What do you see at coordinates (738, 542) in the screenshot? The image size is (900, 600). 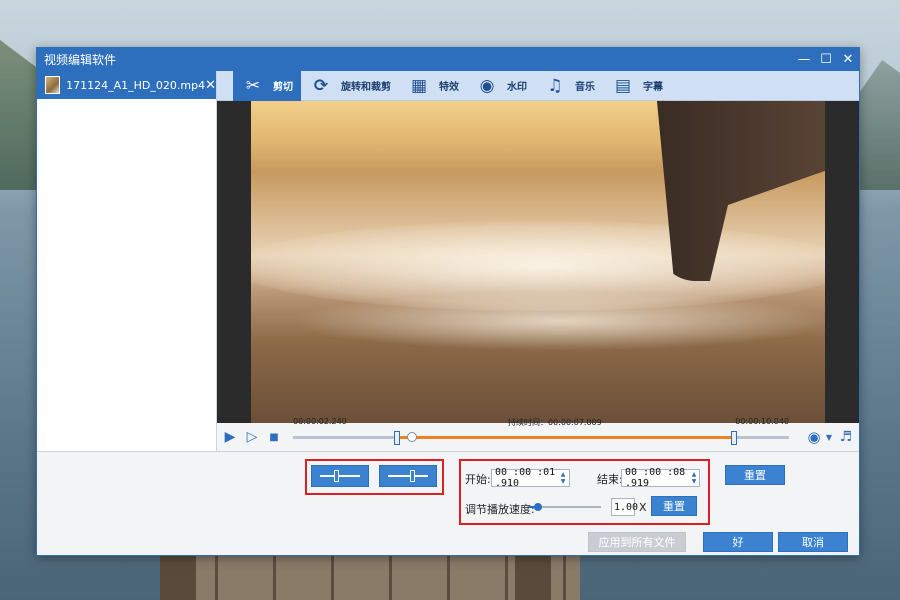 I see `ok-button: 好` at bounding box center [738, 542].